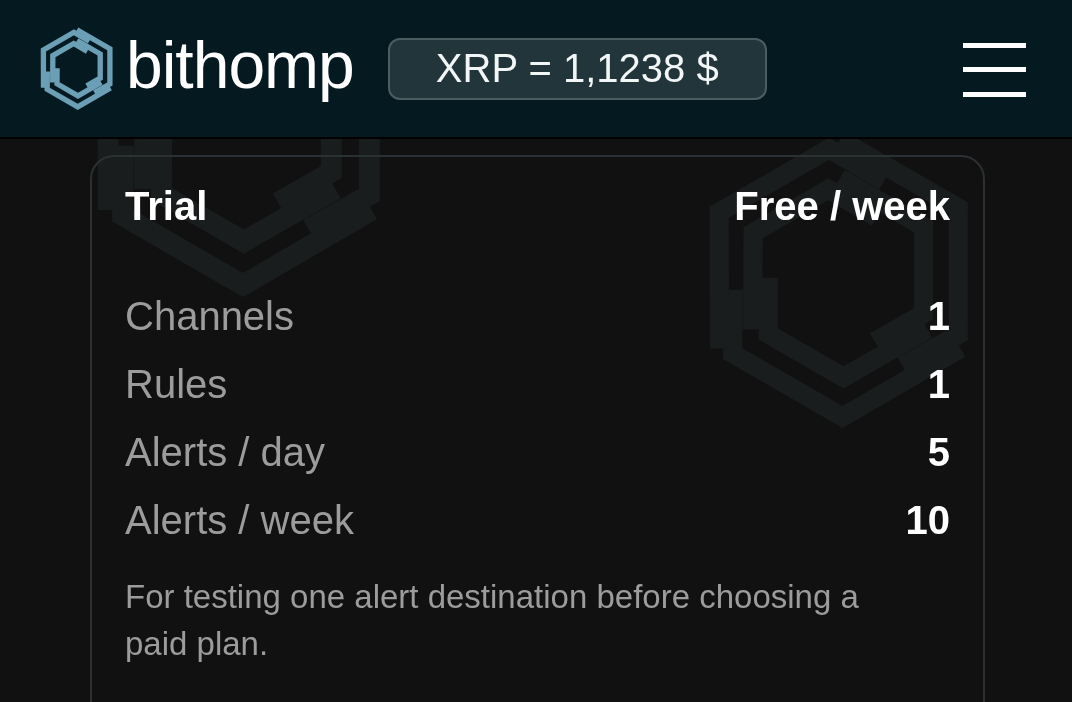 The width and height of the screenshot is (1072, 702). What do you see at coordinates (239, 520) in the screenshot?
I see `feature-label: Alerts / week` at bounding box center [239, 520].